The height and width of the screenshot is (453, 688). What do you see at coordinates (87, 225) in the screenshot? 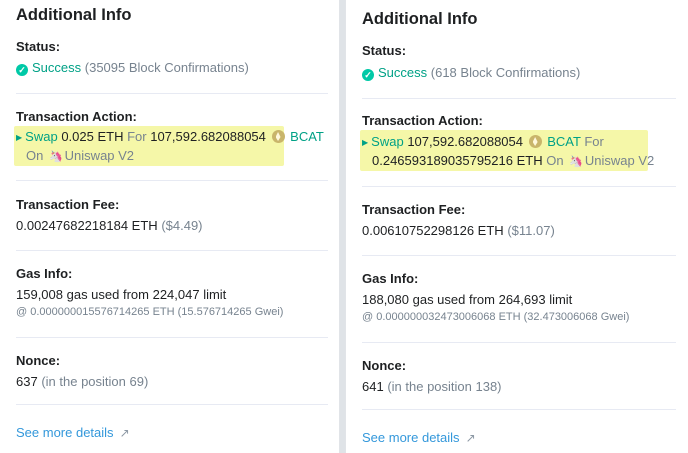
I see `fee-value: 0.00247682218184 ETH` at bounding box center [87, 225].